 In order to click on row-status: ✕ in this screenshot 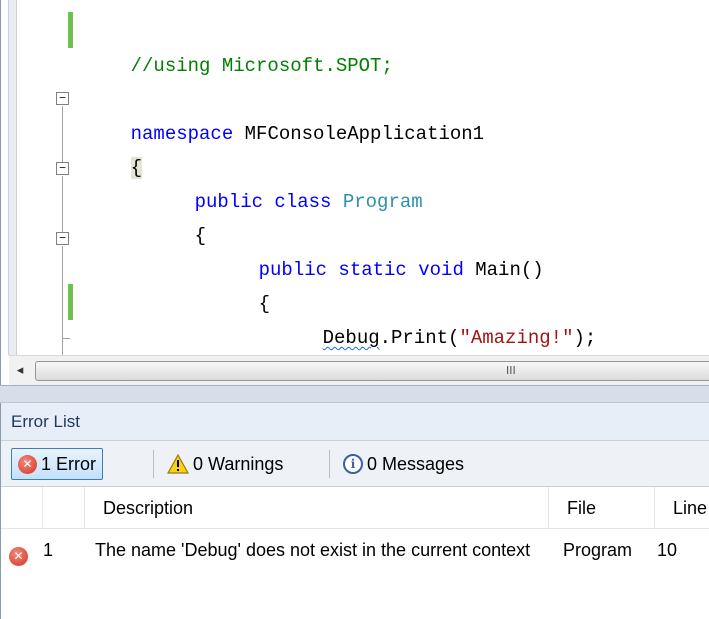, I will do `click(18, 548)`.